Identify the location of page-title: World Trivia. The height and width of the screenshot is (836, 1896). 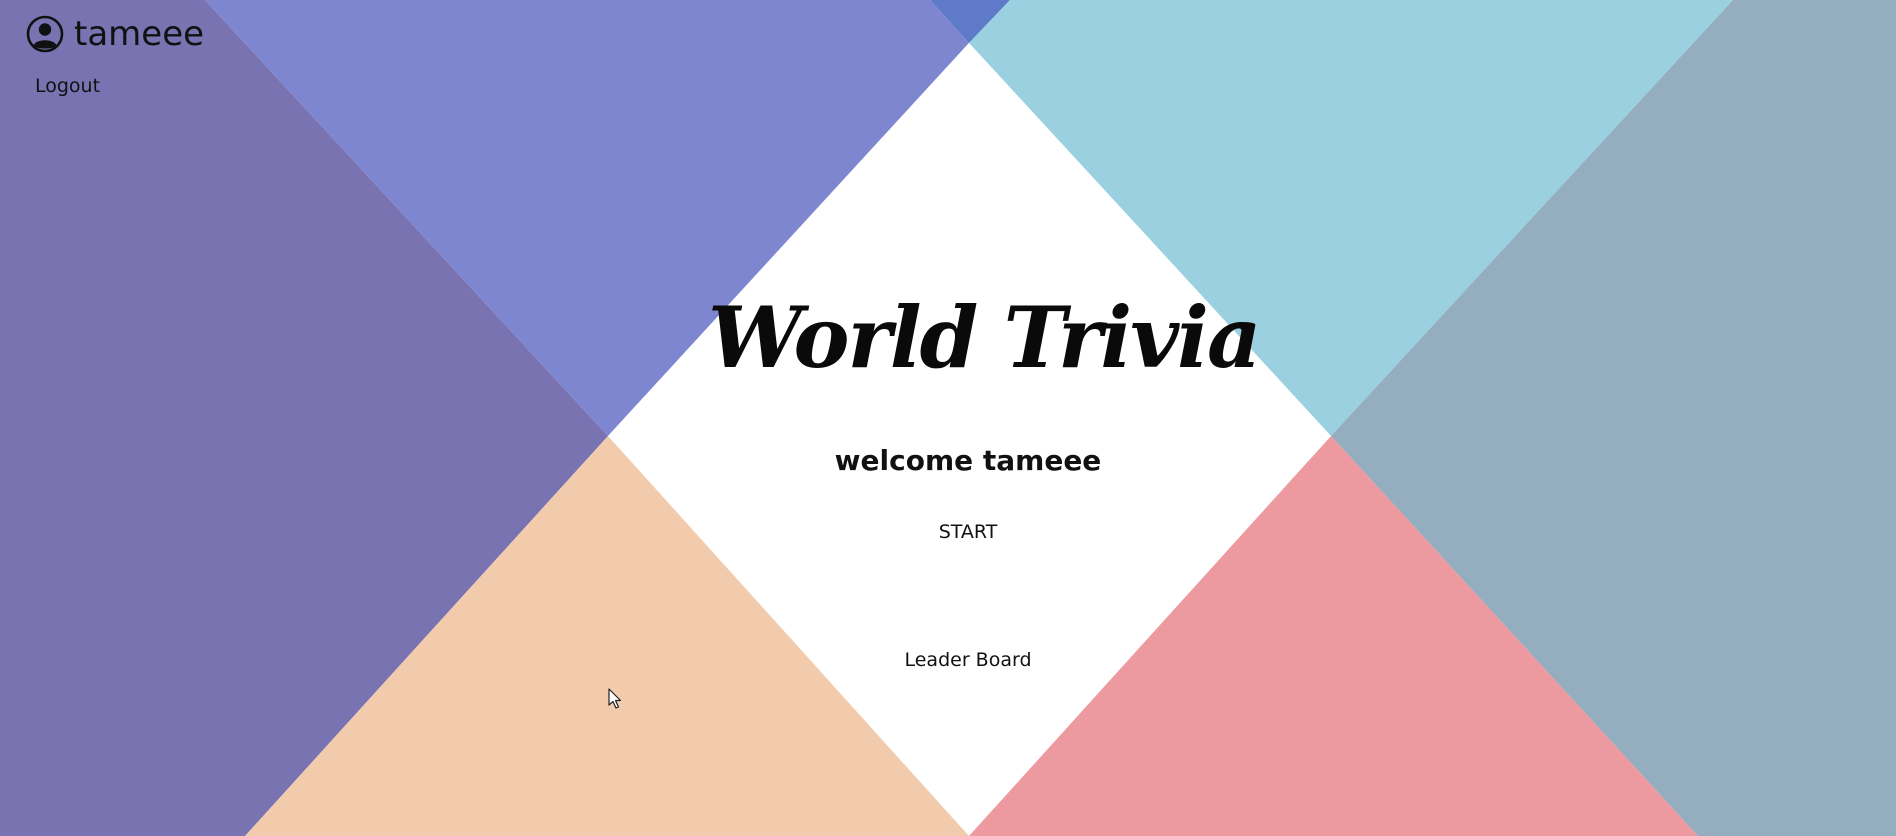
(984, 337).